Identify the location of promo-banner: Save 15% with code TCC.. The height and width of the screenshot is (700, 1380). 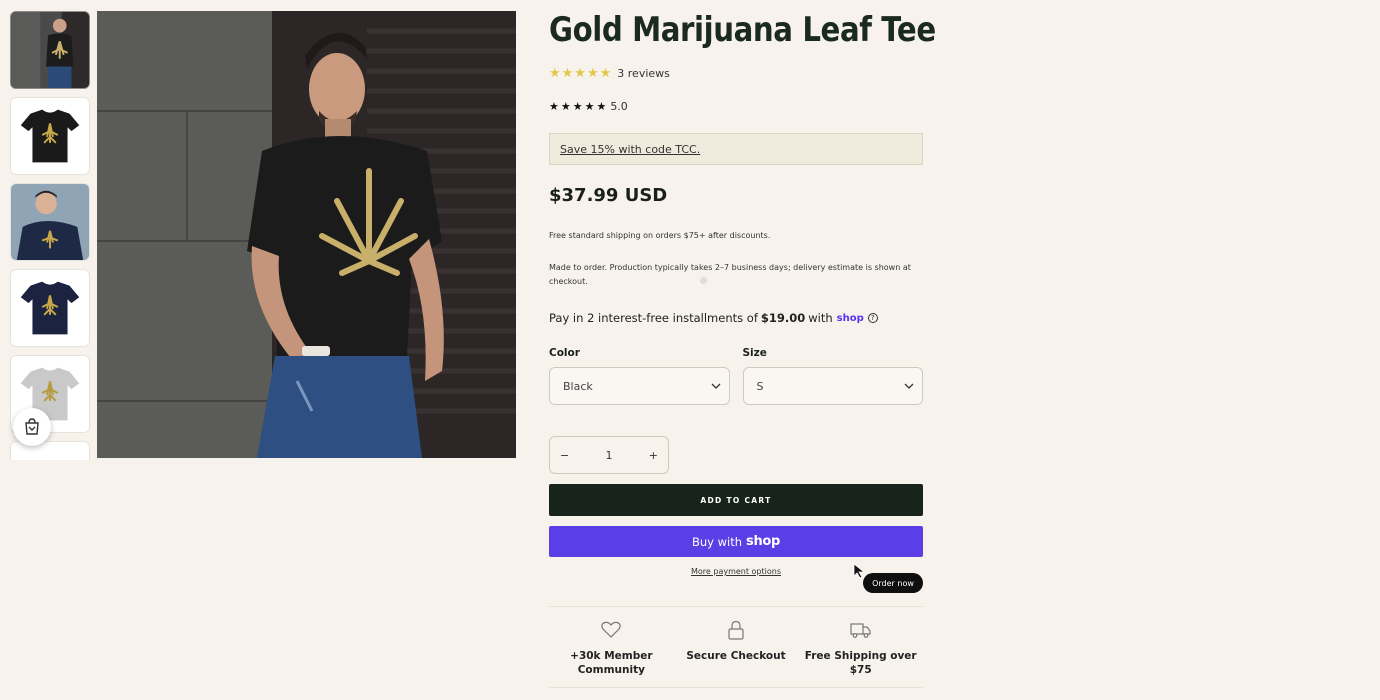
(736, 149).